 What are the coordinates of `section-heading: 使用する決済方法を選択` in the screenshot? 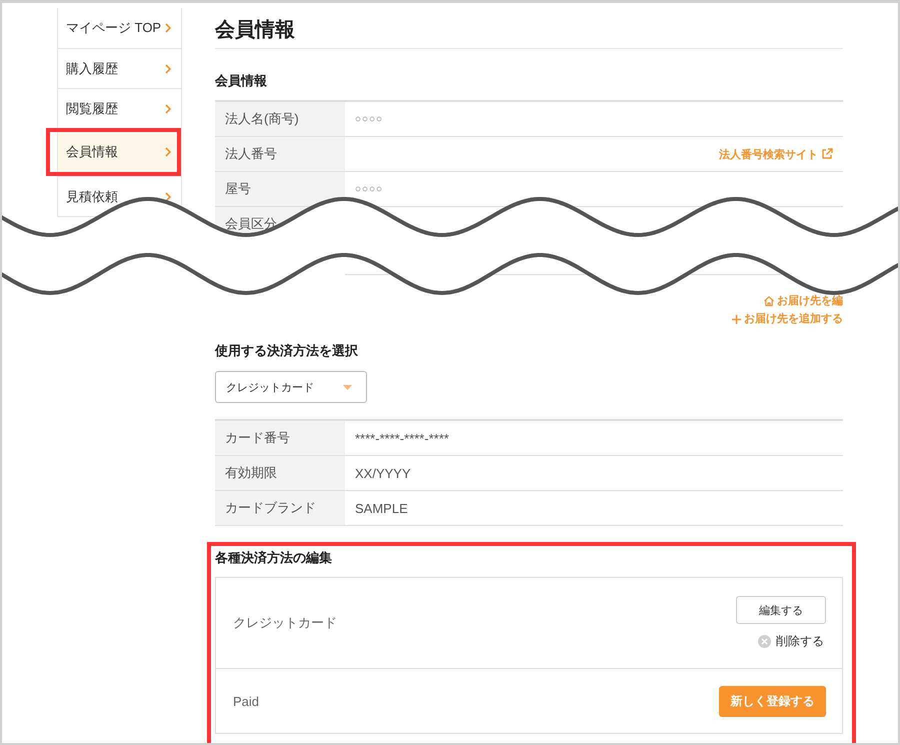 It's located at (287, 351).